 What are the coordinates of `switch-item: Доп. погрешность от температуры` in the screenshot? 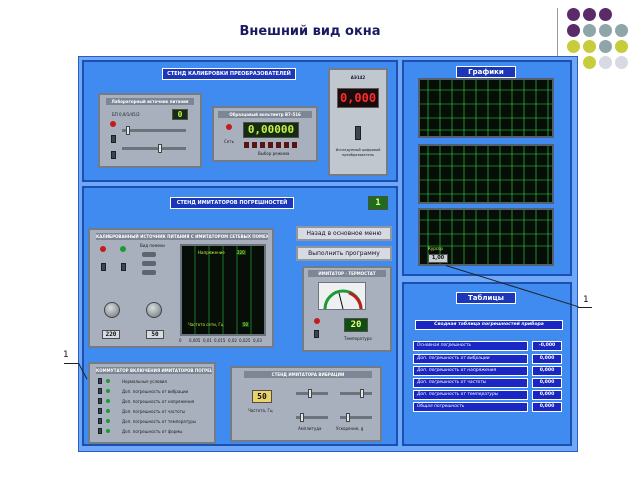 It's located at (154, 422).